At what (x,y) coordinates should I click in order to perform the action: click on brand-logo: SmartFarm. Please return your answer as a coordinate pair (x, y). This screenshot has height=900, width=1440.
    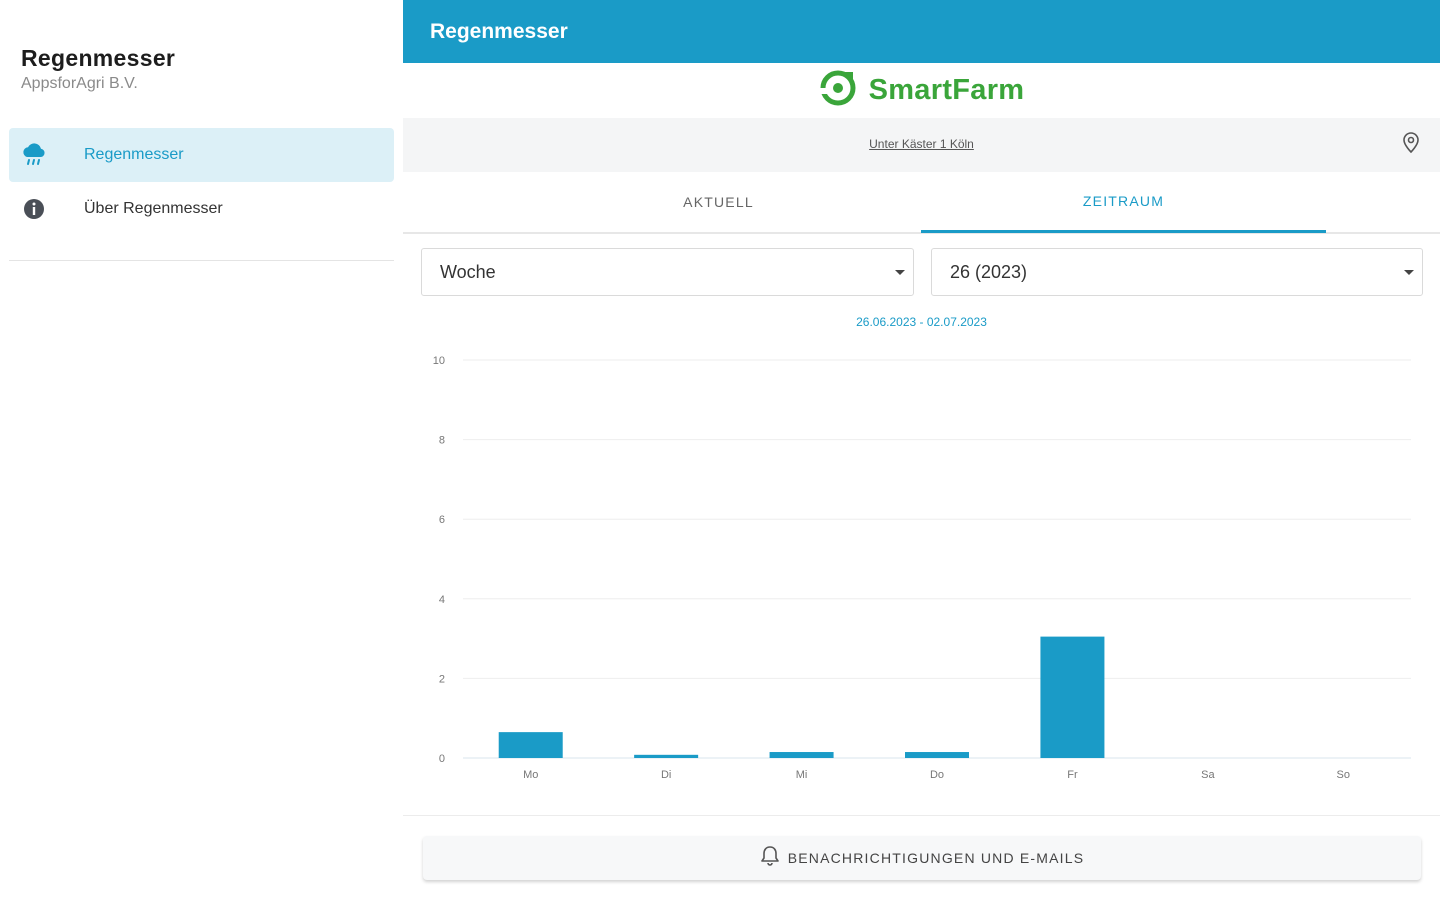
    Looking at the image, I should click on (921, 90).